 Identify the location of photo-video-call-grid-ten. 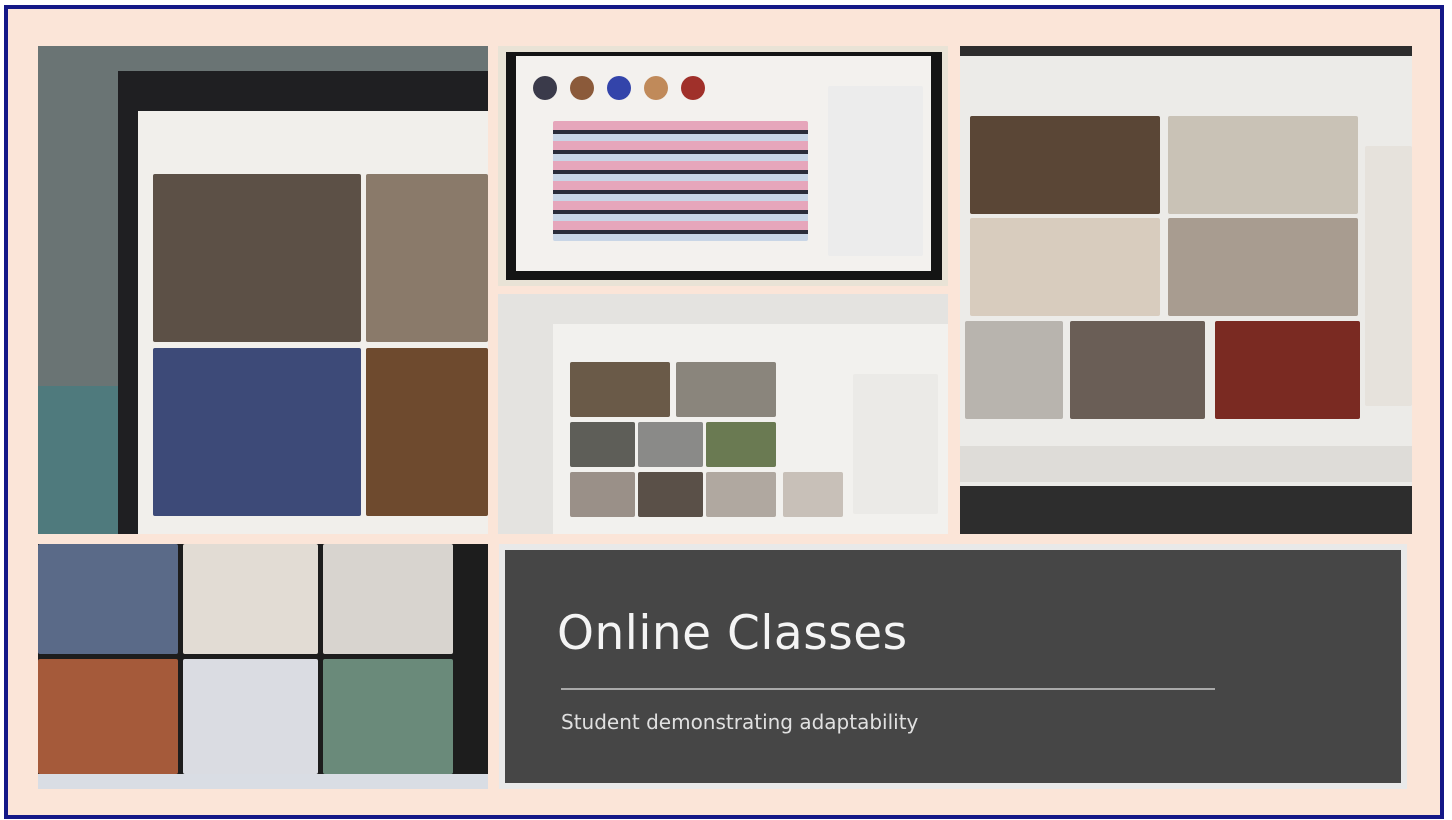
(723, 414).